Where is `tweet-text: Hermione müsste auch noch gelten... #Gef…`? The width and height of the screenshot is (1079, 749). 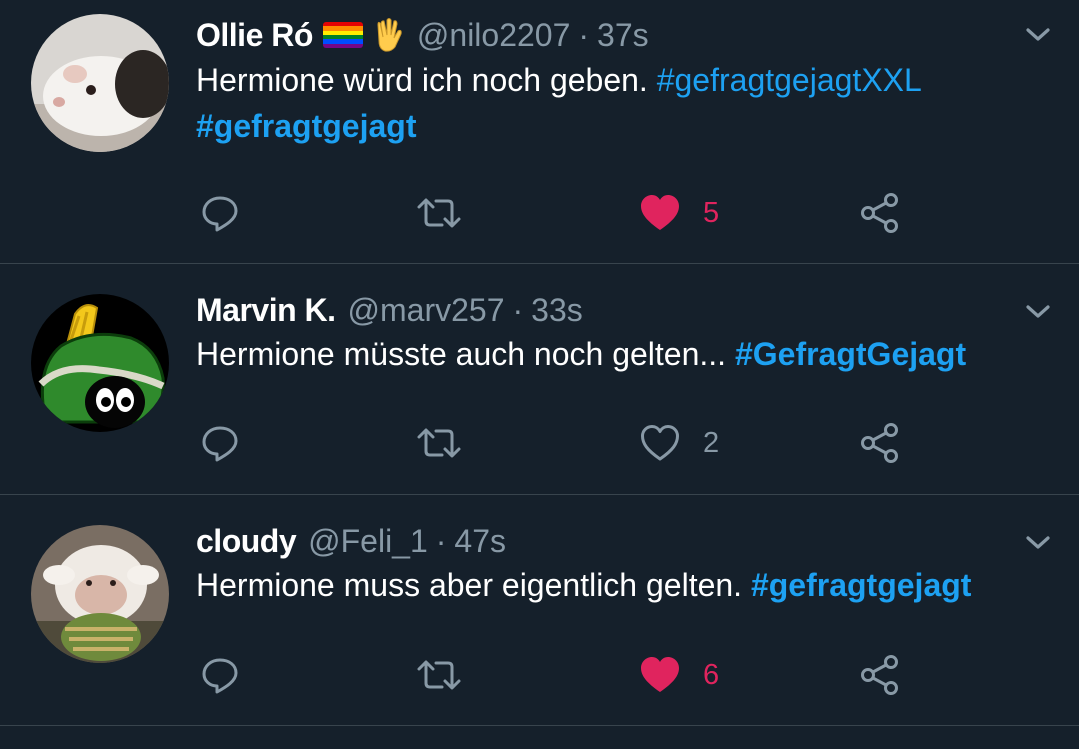
tweet-text: Hermione müsste auch noch gelten... #Gef… is located at coordinates (621, 354).